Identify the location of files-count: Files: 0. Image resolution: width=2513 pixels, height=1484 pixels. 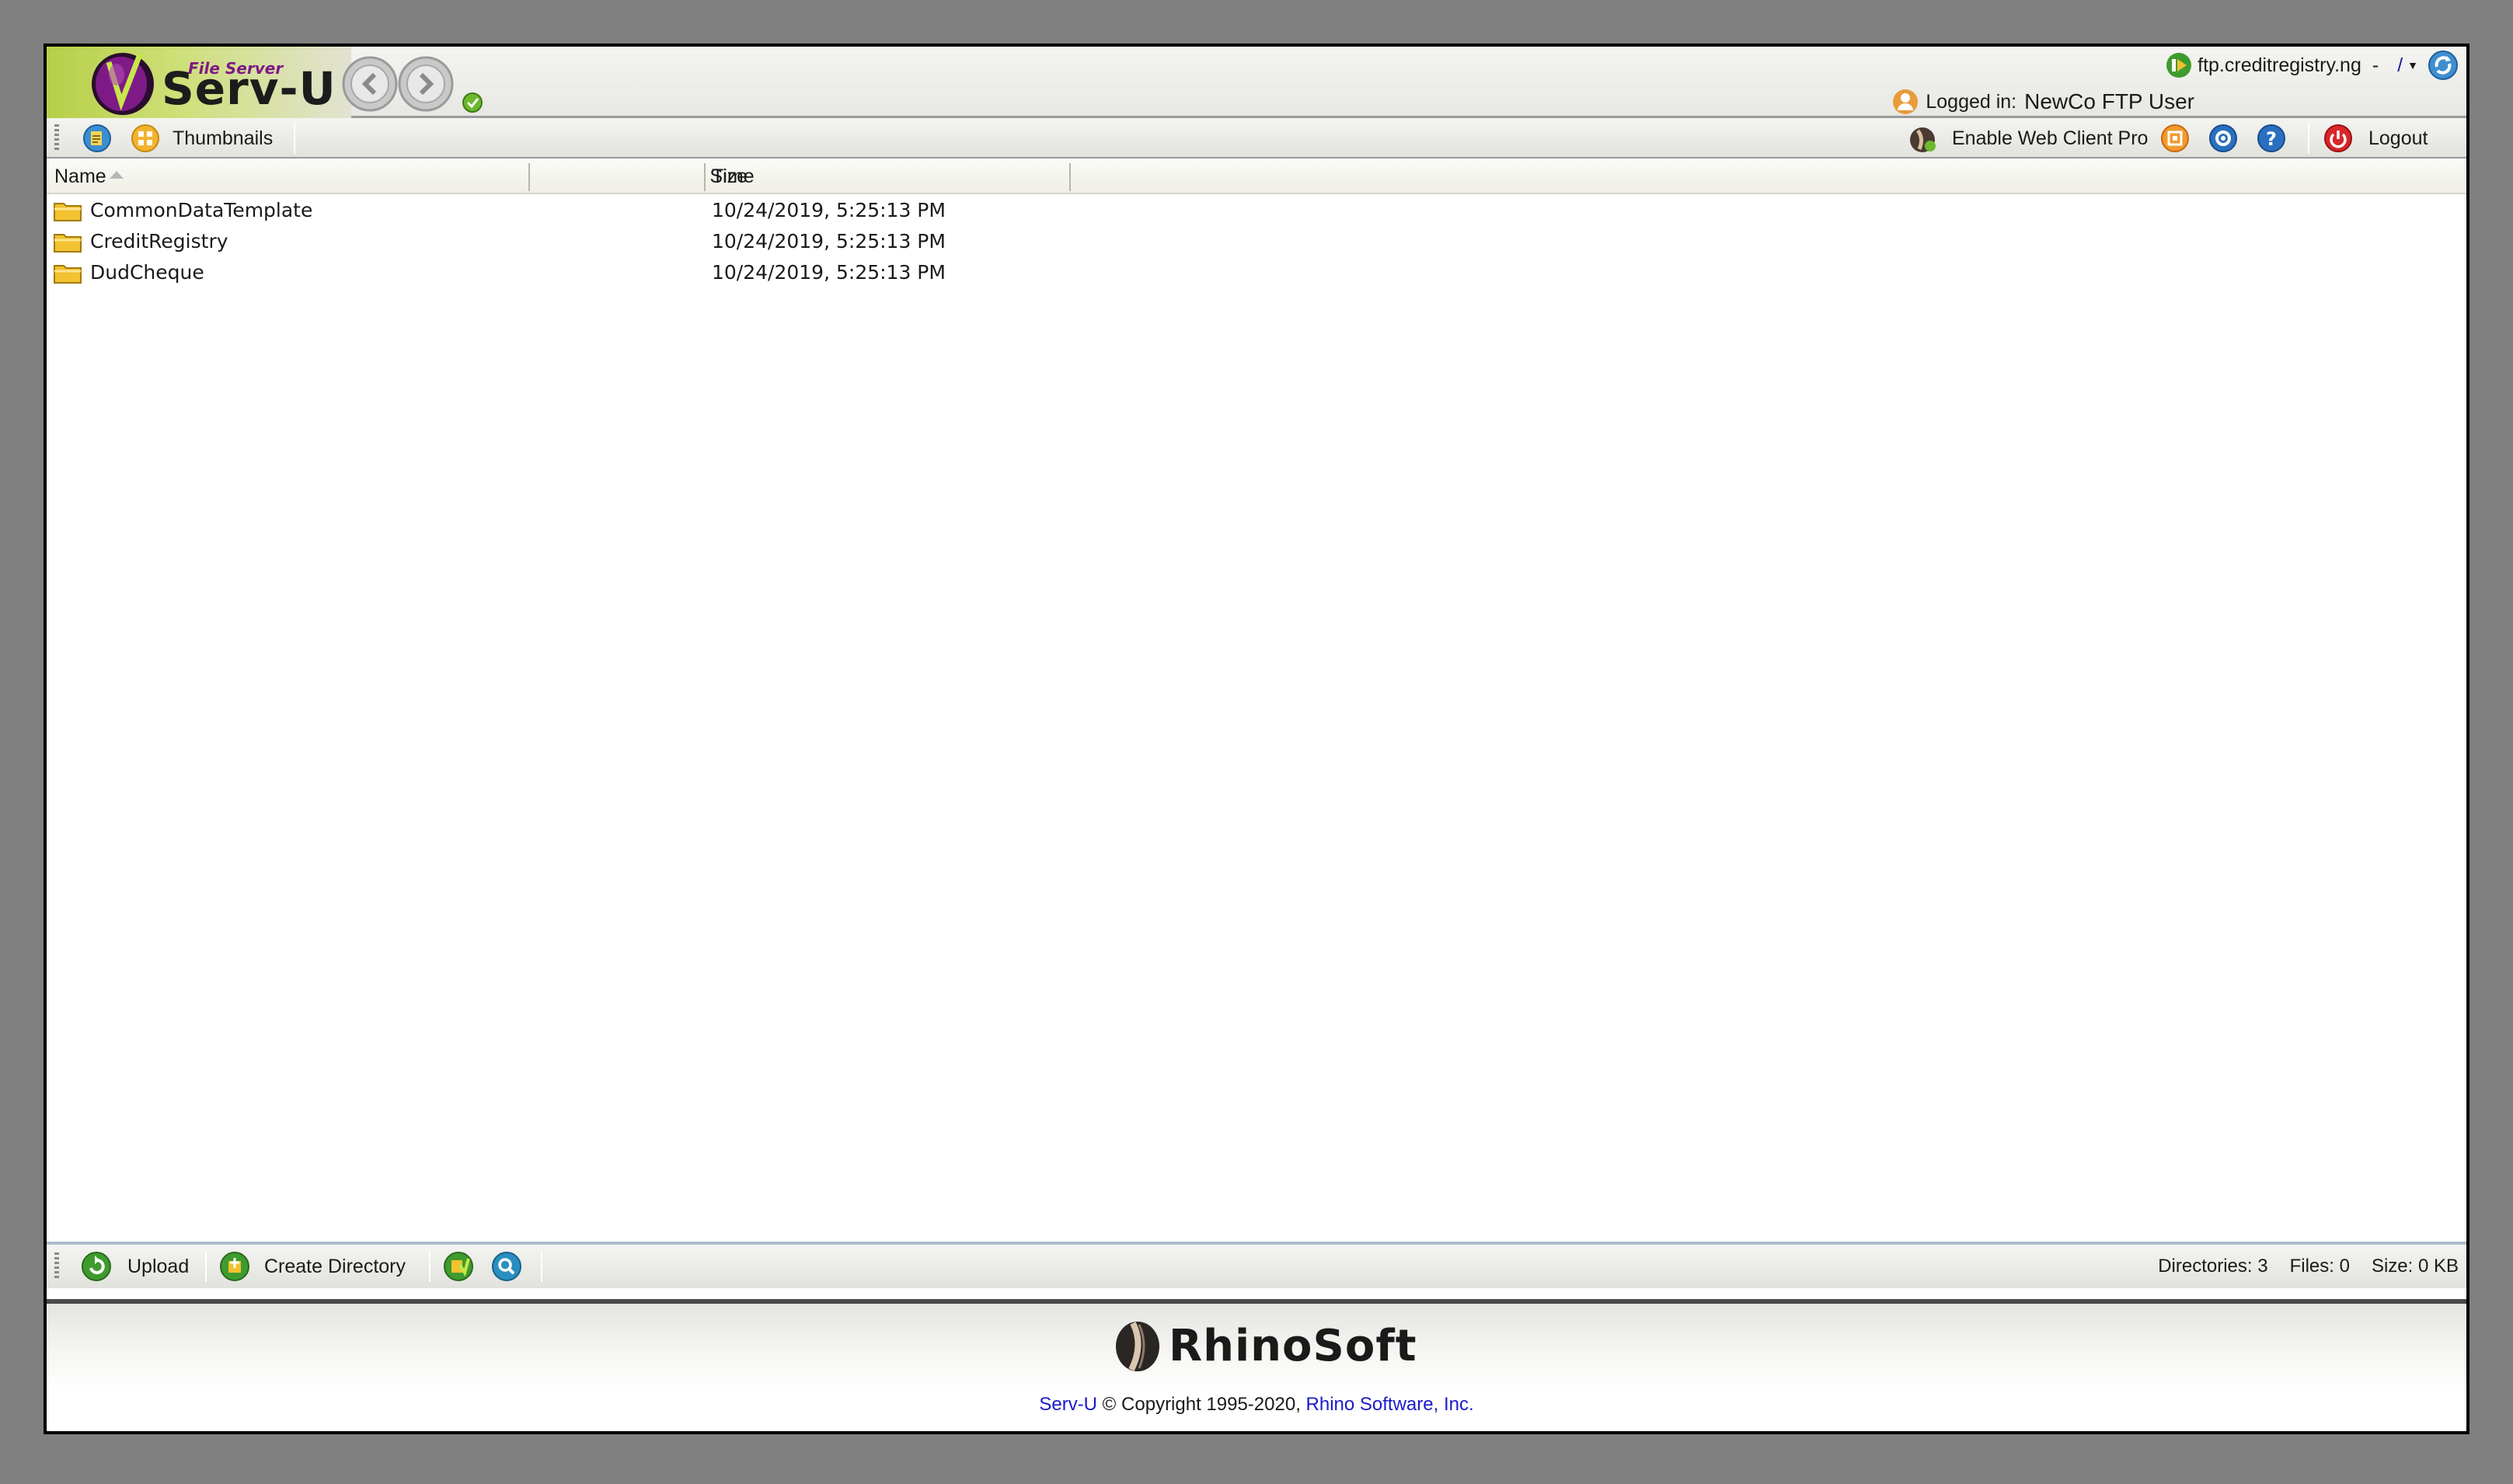
(2320, 1266).